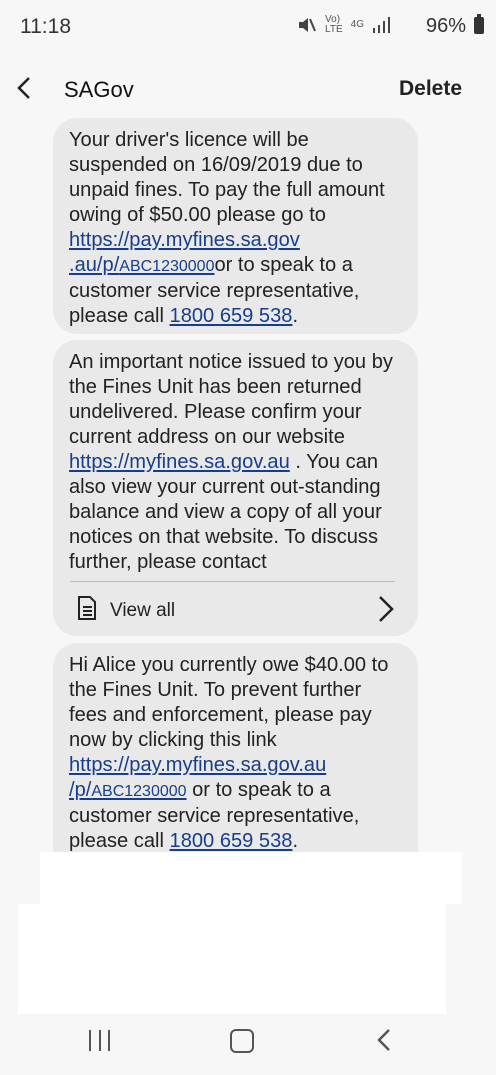 This screenshot has width=496, height=1075. I want to click on recent-apps-icon, so click(99, 1040).